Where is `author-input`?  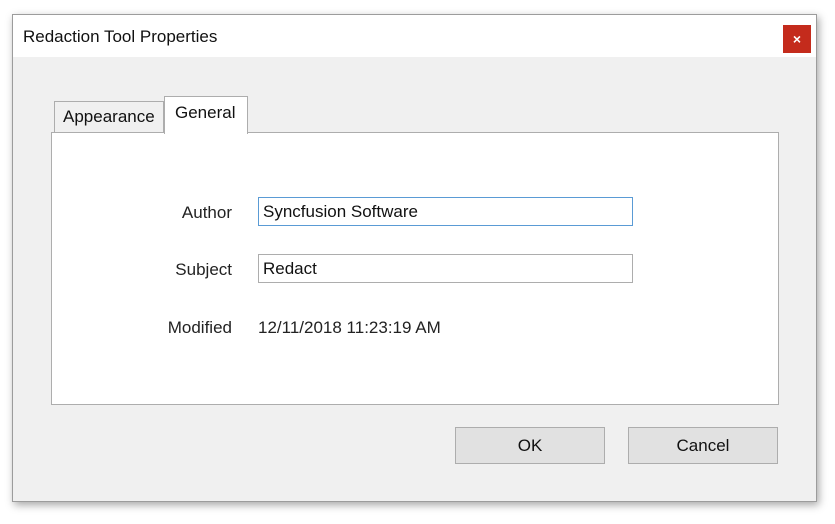 author-input is located at coordinates (445, 211).